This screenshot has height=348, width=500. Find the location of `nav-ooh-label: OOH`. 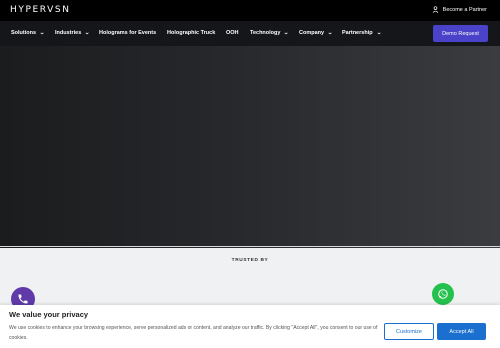

nav-ooh-label: OOH is located at coordinates (232, 33).